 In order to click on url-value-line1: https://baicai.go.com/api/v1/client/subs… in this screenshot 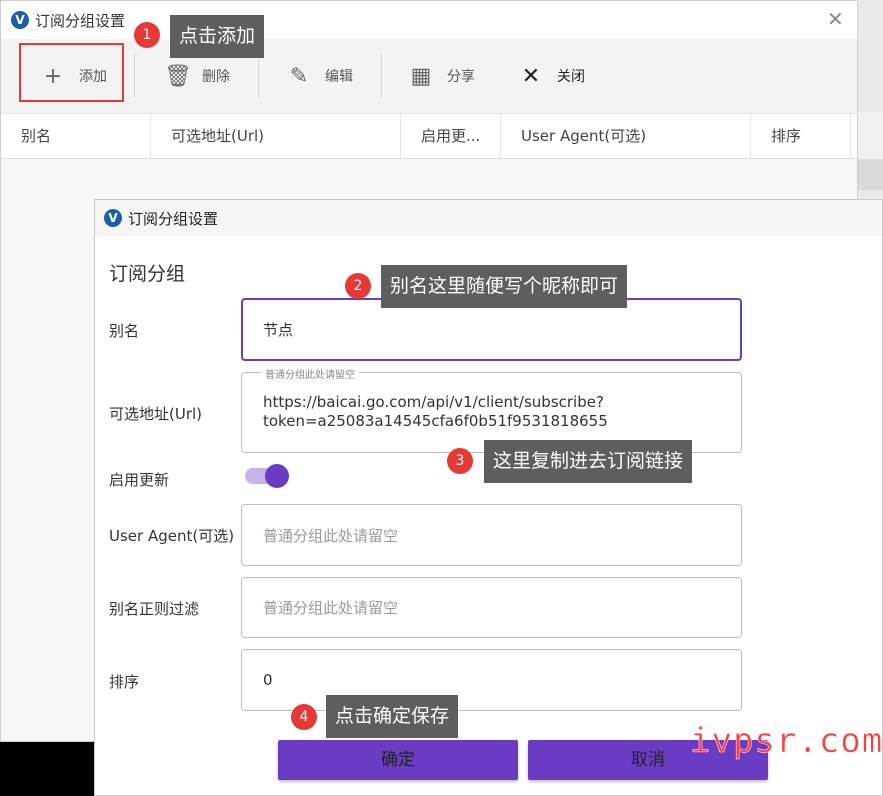, I will do `click(433, 402)`.